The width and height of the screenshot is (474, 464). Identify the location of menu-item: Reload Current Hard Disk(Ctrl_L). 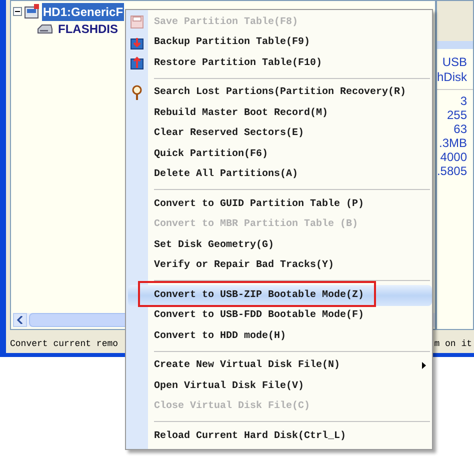
(290, 436).